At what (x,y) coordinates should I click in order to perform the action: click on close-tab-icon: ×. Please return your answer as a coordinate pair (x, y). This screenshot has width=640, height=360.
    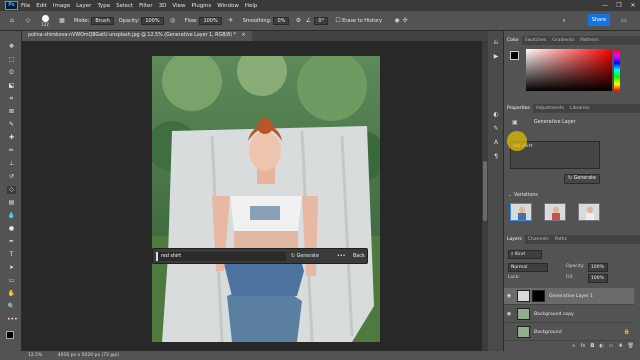
    Looking at the image, I should click on (244, 35).